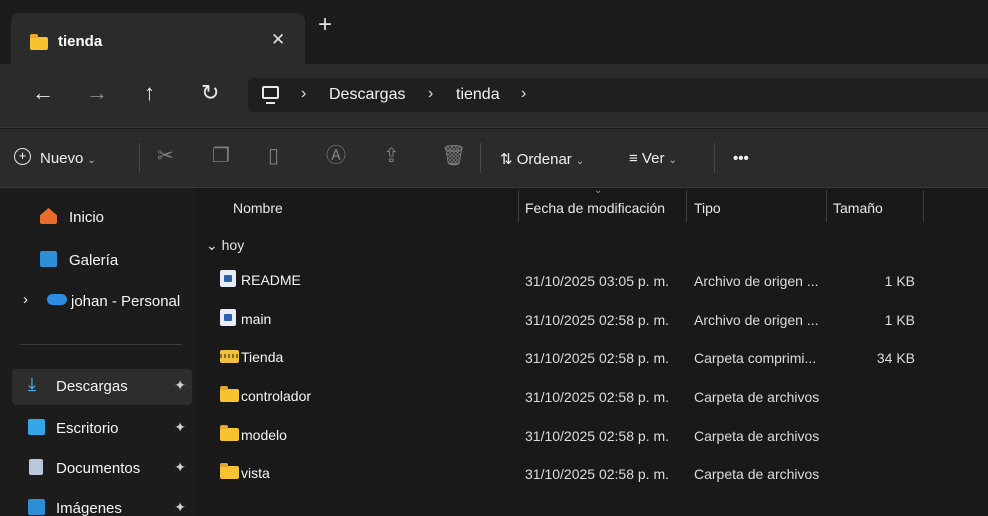 The image size is (988, 516). Describe the element at coordinates (89, 508) in the screenshot. I see `sidebar-item-label: Imágenes` at that location.